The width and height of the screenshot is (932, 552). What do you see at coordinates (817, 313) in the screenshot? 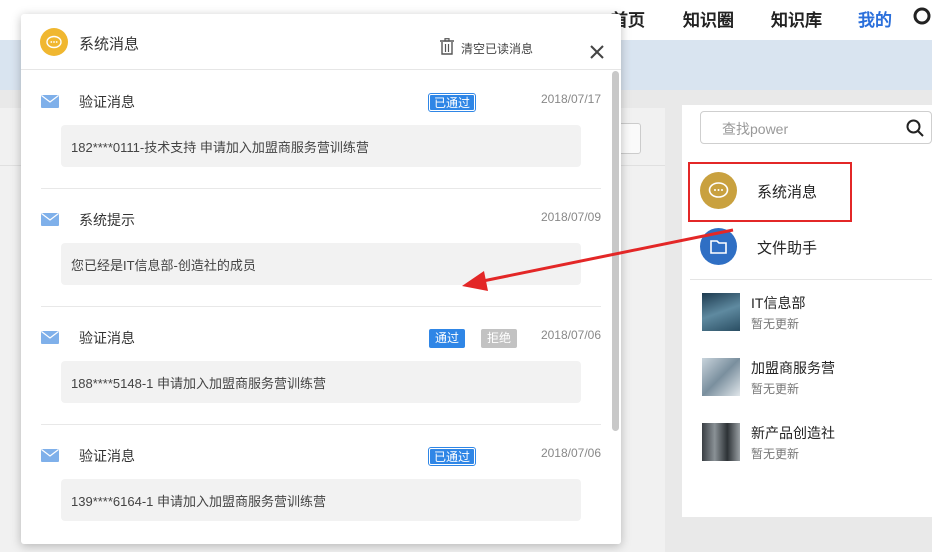
I see `group-item-it: IT信息部 暂无更新` at bounding box center [817, 313].